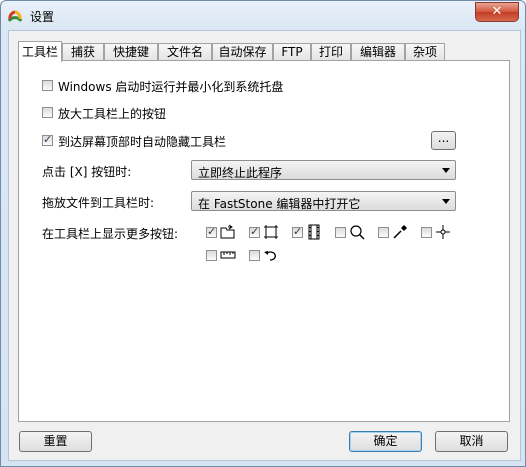  I want to click on tab-filename: 文件名, so click(185, 51).